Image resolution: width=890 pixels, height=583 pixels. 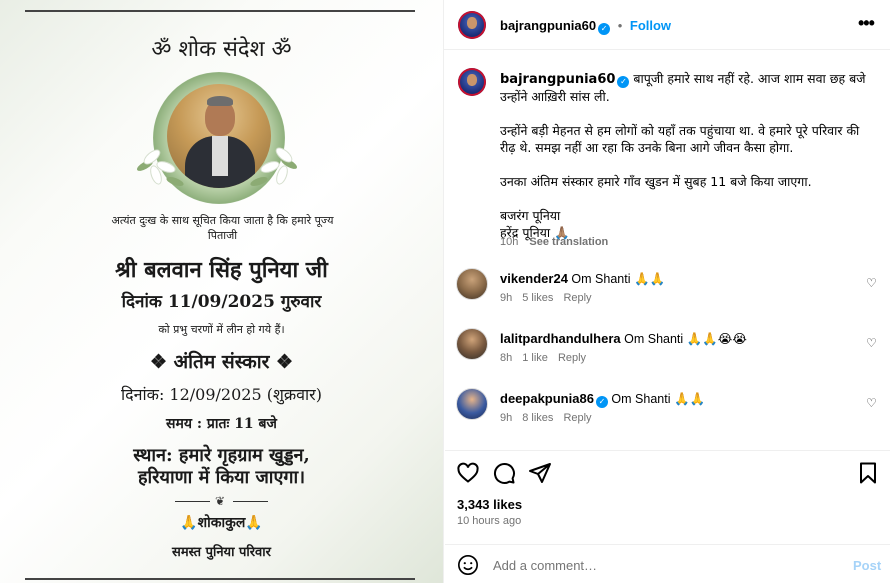 What do you see at coordinates (275, 167) in the screenshot?
I see `lily-flowers-right` at bounding box center [275, 167].